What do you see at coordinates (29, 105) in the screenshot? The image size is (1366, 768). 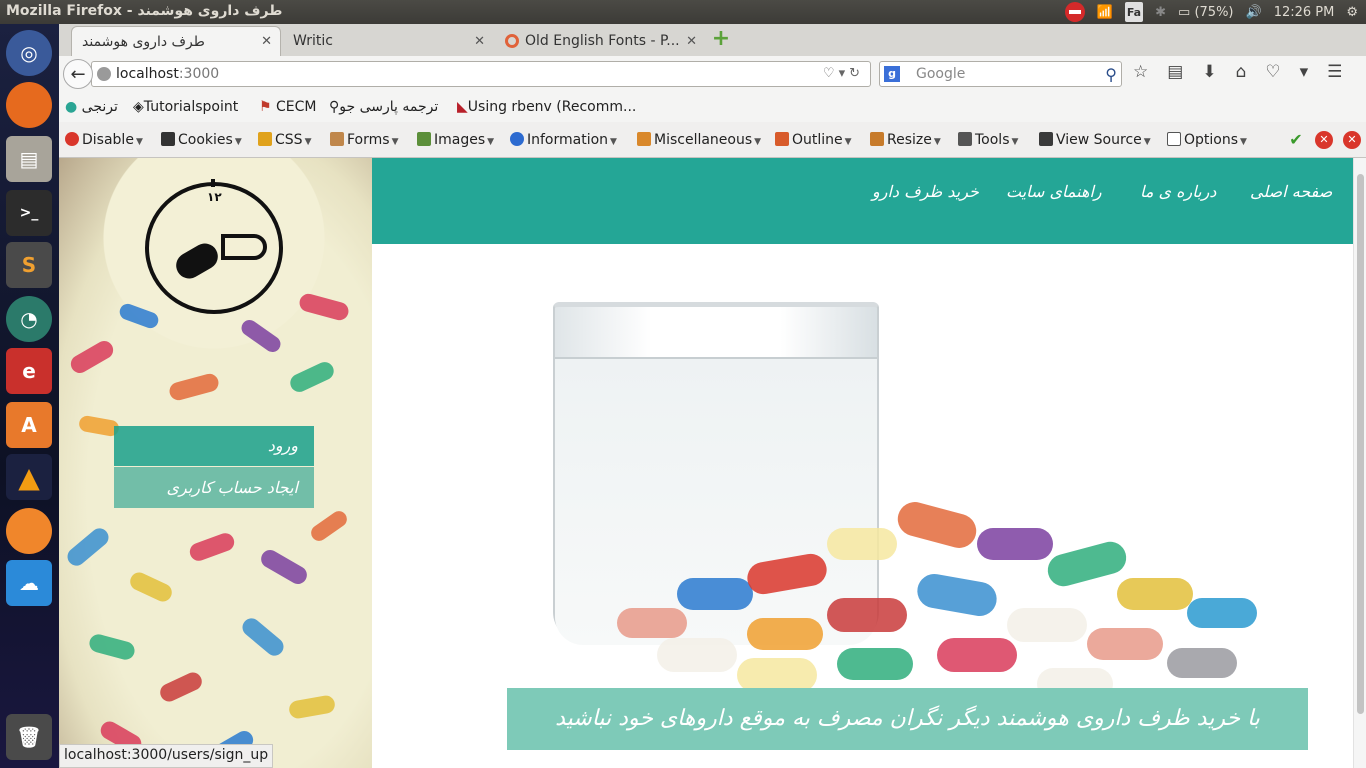 I see `firefox-icon` at bounding box center [29, 105].